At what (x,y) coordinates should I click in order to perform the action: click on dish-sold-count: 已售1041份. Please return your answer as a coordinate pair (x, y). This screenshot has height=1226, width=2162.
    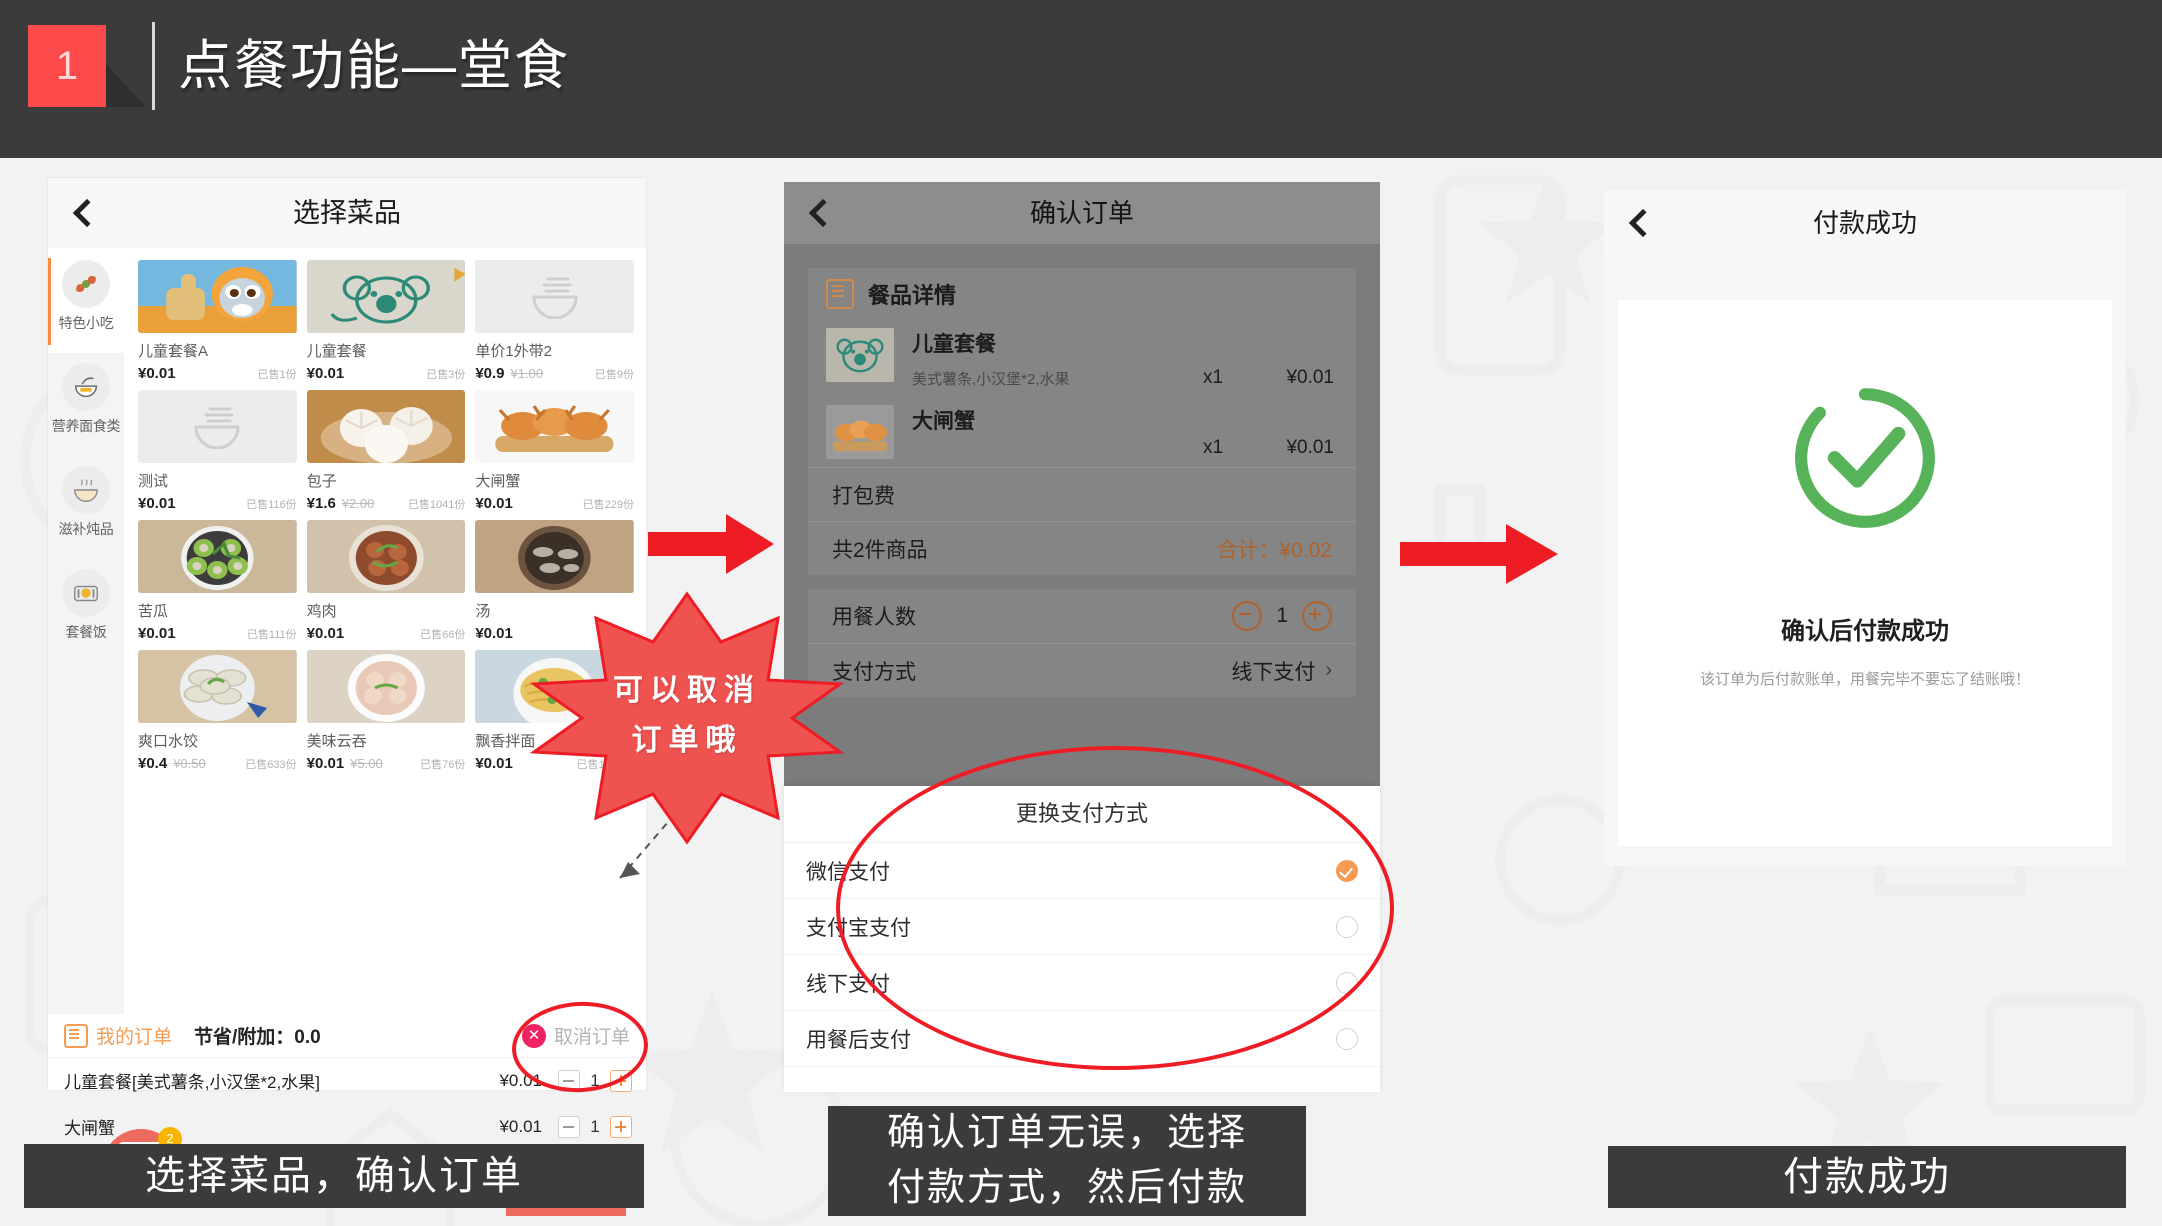
    Looking at the image, I should click on (436, 505).